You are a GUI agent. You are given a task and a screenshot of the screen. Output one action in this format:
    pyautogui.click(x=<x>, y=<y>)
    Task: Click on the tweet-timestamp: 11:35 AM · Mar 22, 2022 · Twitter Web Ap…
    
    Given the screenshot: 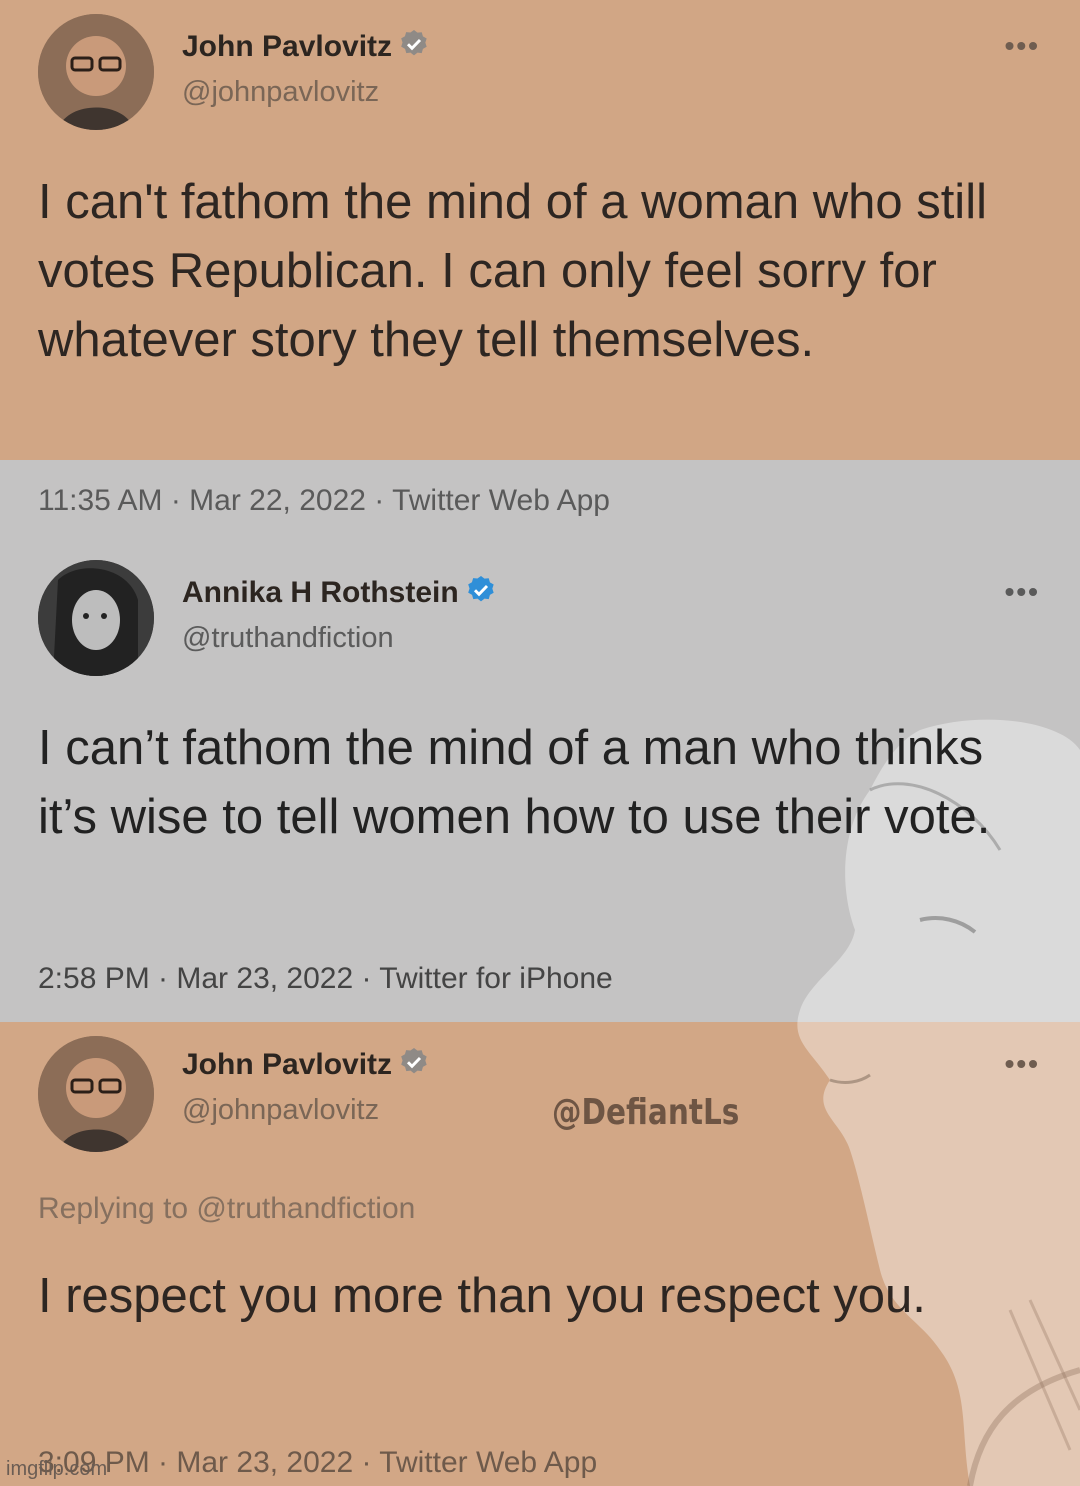 What is the action you would take?
    pyautogui.click(x=324, y=501)
    